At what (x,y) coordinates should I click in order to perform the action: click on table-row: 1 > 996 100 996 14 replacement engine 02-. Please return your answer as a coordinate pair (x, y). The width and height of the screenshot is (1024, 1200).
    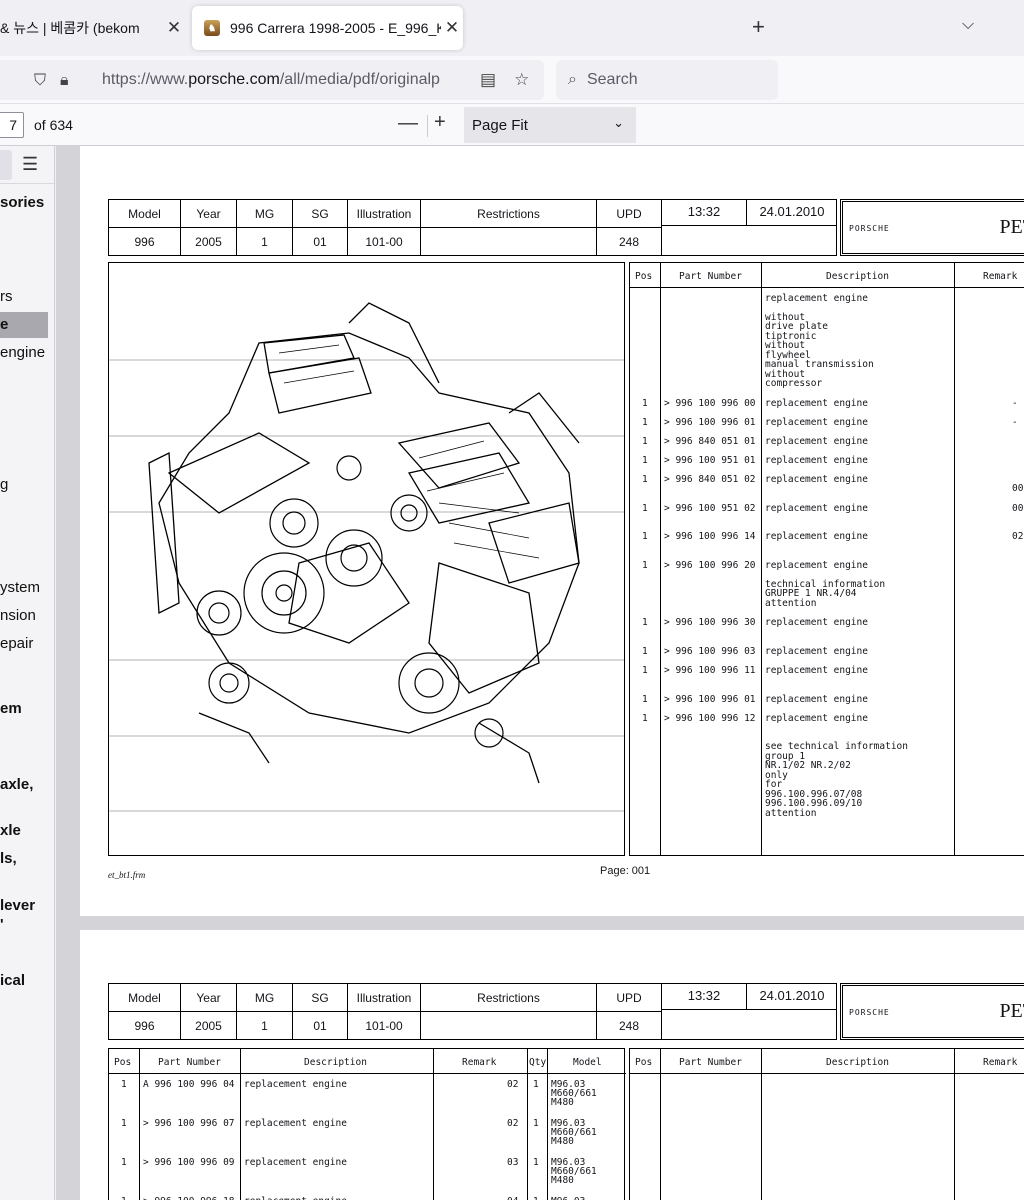
    Looking at the image, I should click on (827, 537).